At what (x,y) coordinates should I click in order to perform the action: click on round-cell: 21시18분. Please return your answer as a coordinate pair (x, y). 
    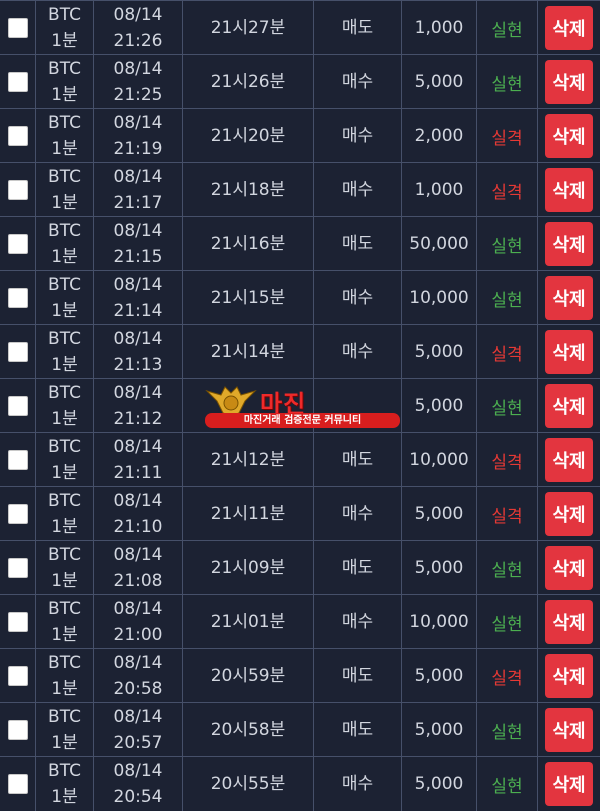
    Looking at the image, I should click on (248, 190).